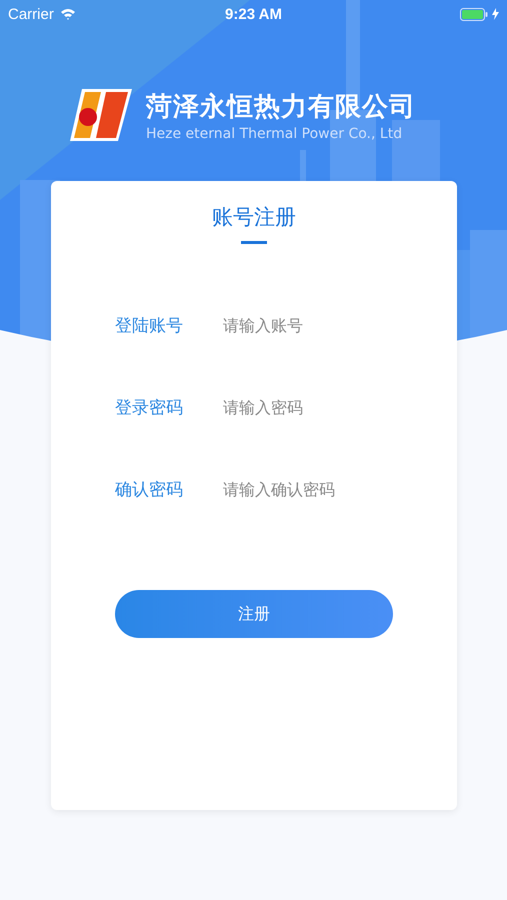  What do you see at coordinates (254, 614) in the screenshot?
I see `register-button: 注册` at bounding box center [254, 614].